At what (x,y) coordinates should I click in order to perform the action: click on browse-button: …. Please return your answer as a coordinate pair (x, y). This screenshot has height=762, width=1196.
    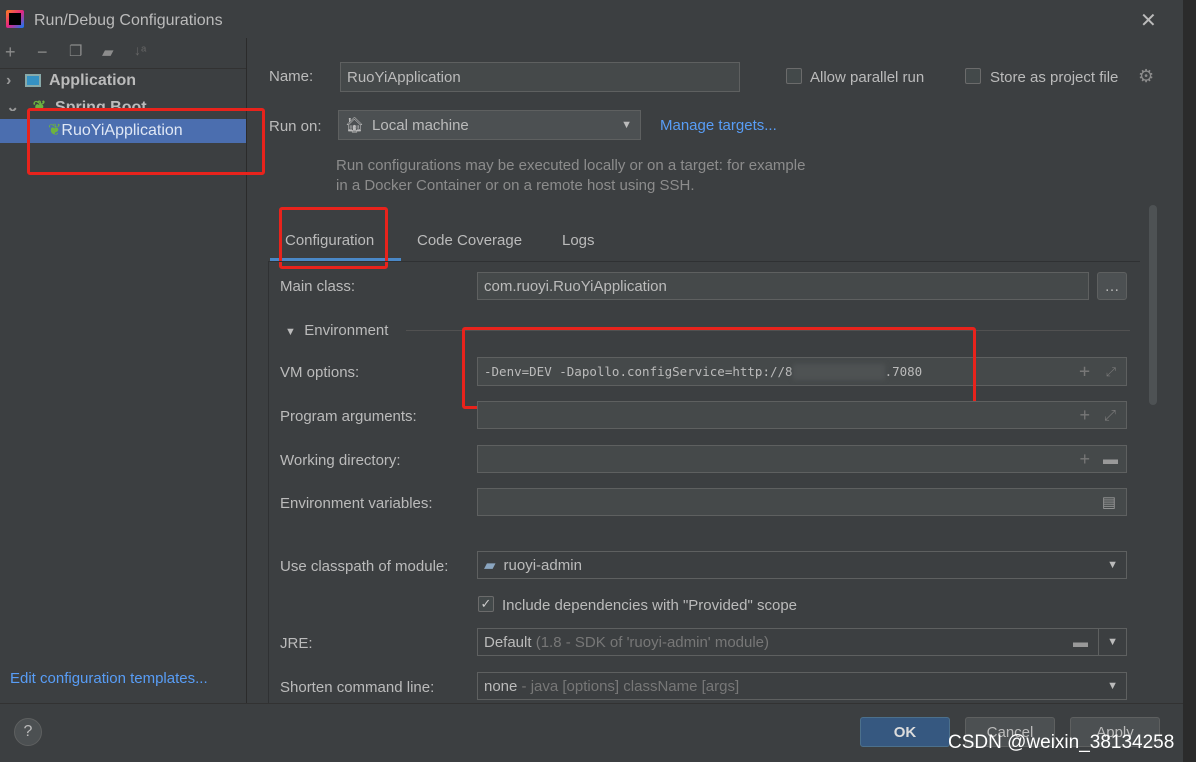
    Looking at the image, I should click on (1112, 286).